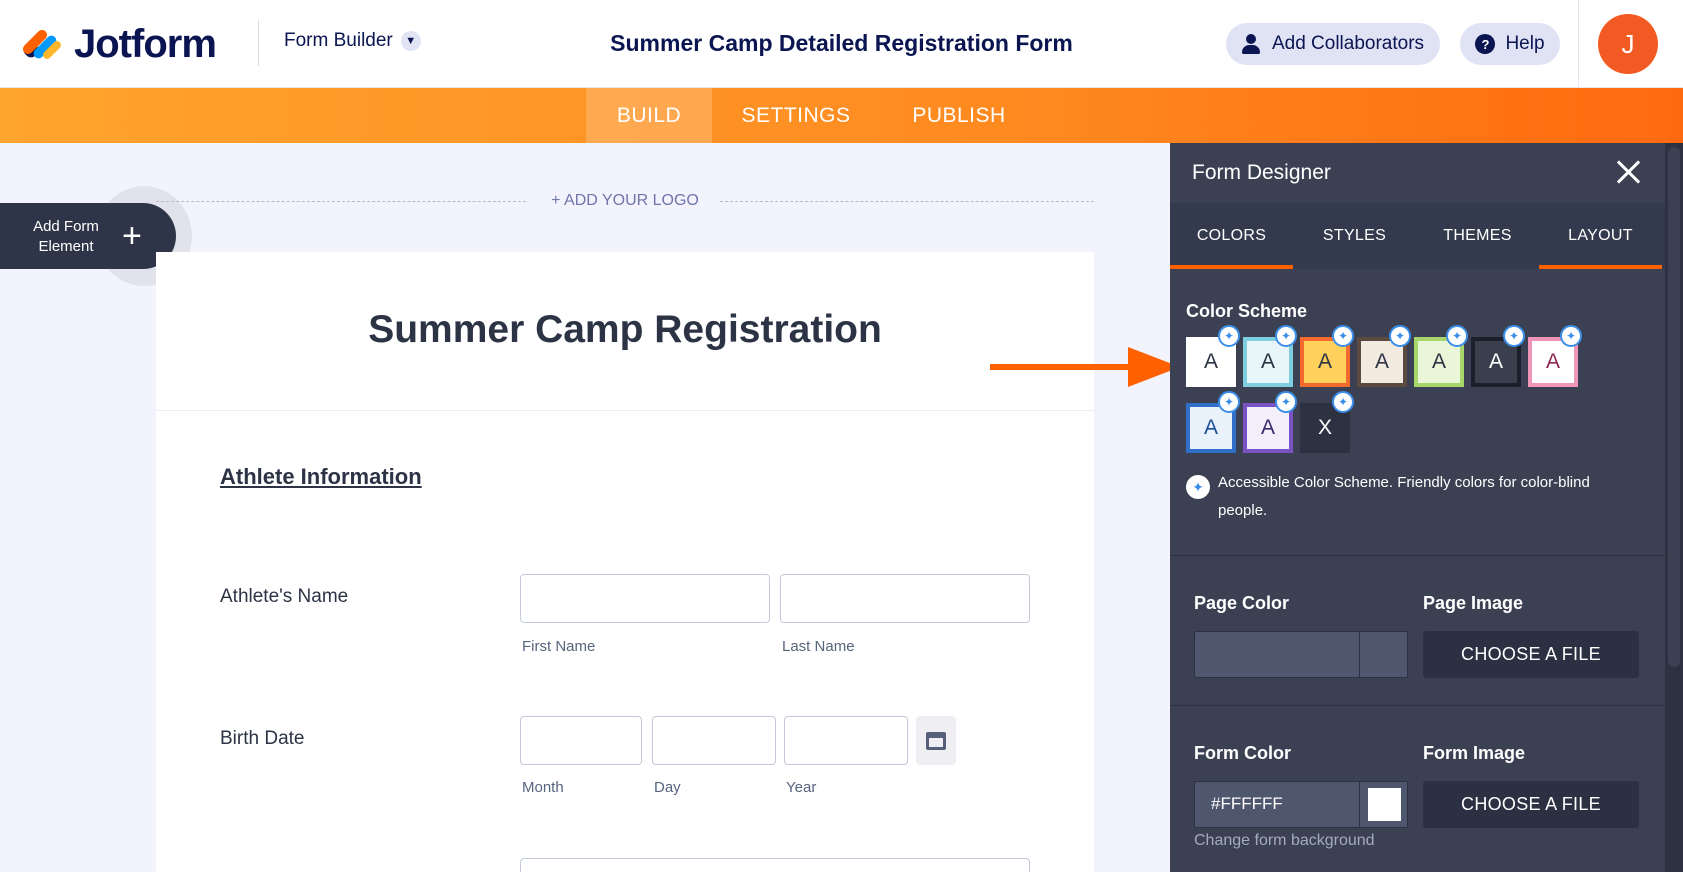  I want to click on form-color-label: Form Color, so click(1242, 753).